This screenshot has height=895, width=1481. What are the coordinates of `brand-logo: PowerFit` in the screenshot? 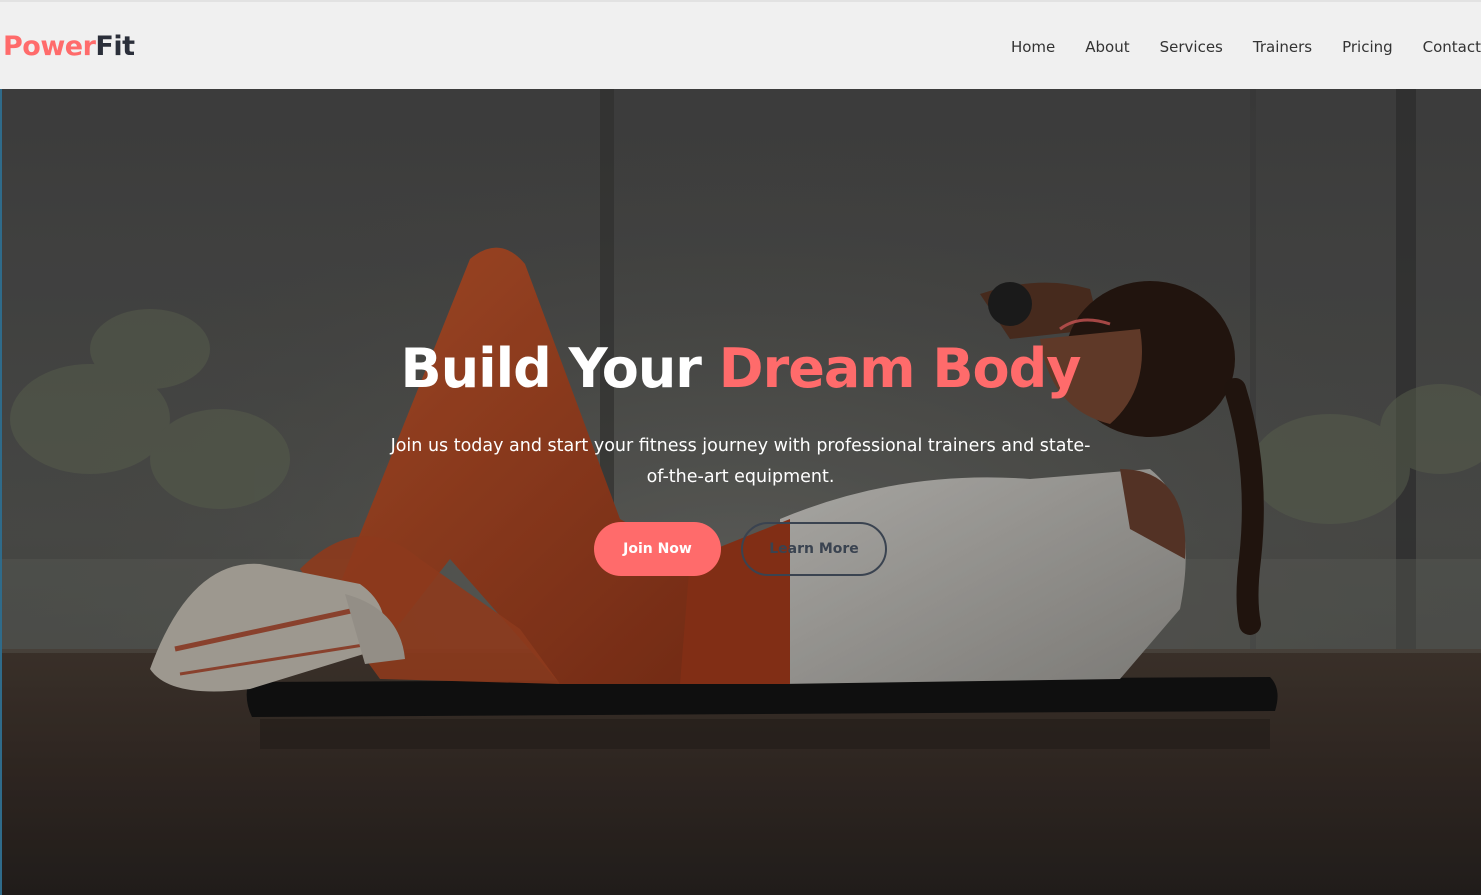 It's located at (69, 47).